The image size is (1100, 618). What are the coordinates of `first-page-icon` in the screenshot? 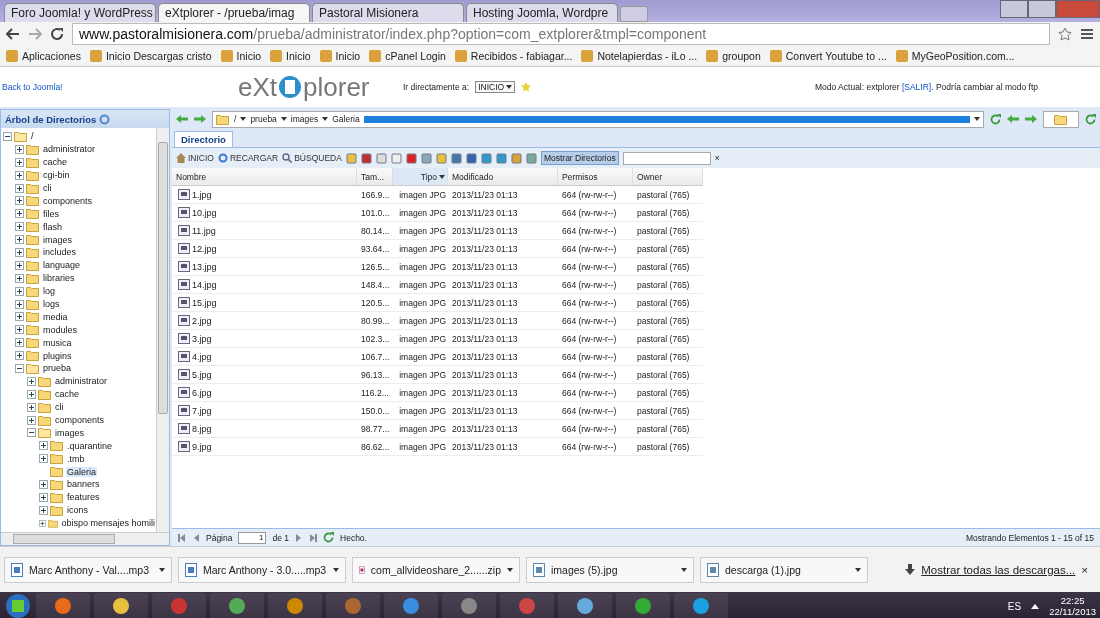 It's located at (182, 537).